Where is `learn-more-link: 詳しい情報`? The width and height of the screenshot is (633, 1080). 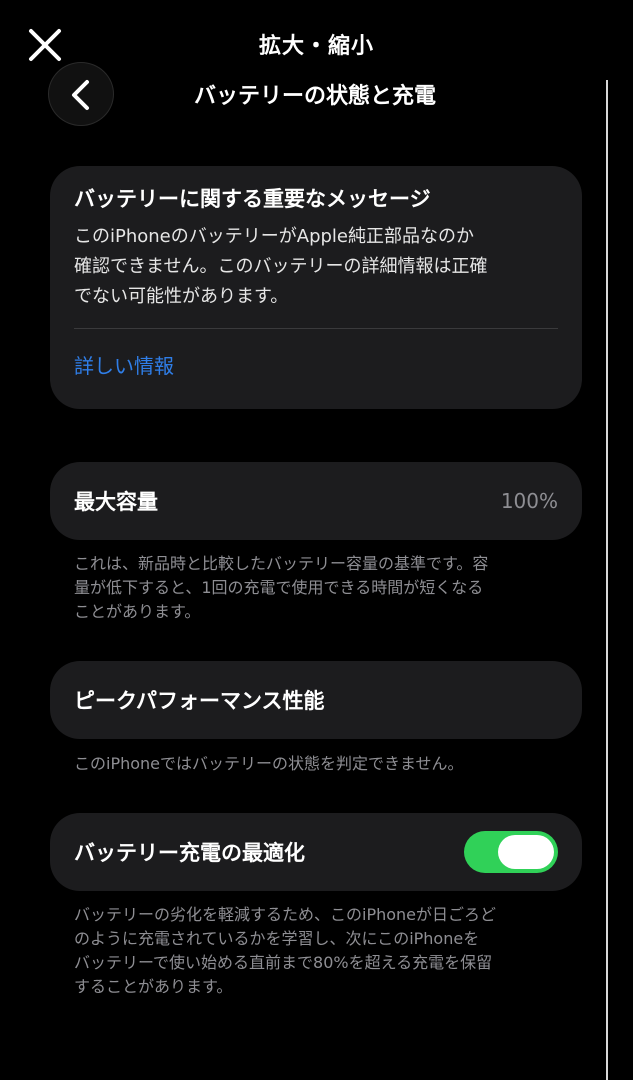 learn-more-link: 詳しい情報 is located at coordinates (316, 366).